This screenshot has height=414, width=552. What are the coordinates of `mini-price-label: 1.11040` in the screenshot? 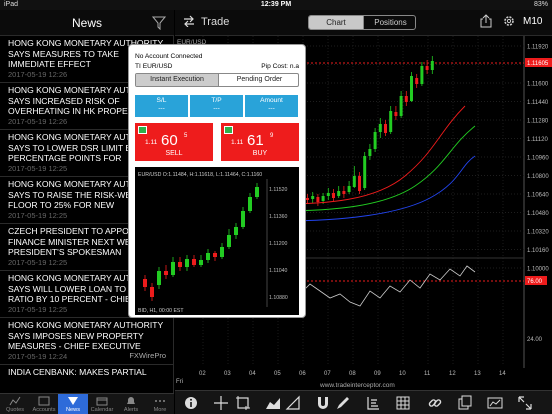 It's located at (278, 271).